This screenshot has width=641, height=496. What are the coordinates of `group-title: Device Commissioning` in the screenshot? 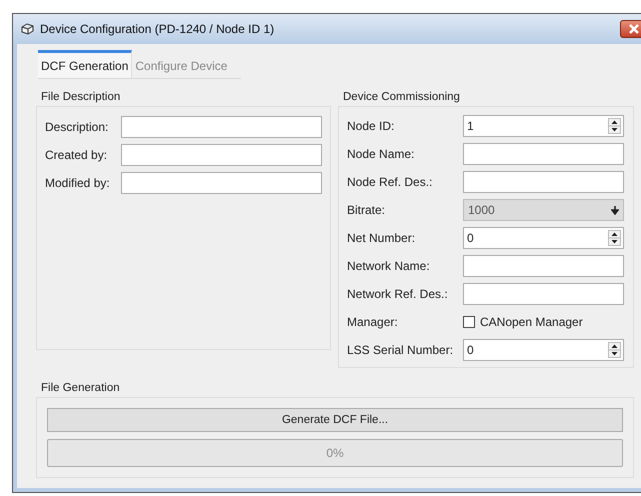 It's located at (401, 98).